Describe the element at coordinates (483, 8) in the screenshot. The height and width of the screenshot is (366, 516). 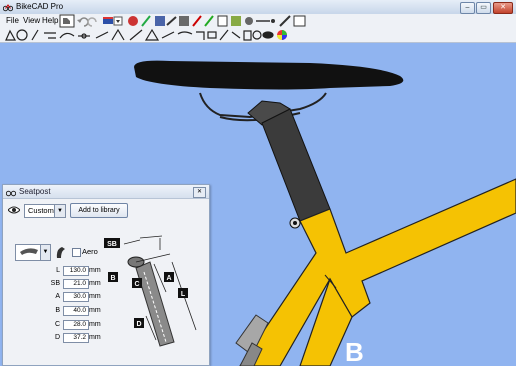
I see `maximize-button: ▭` at that location.